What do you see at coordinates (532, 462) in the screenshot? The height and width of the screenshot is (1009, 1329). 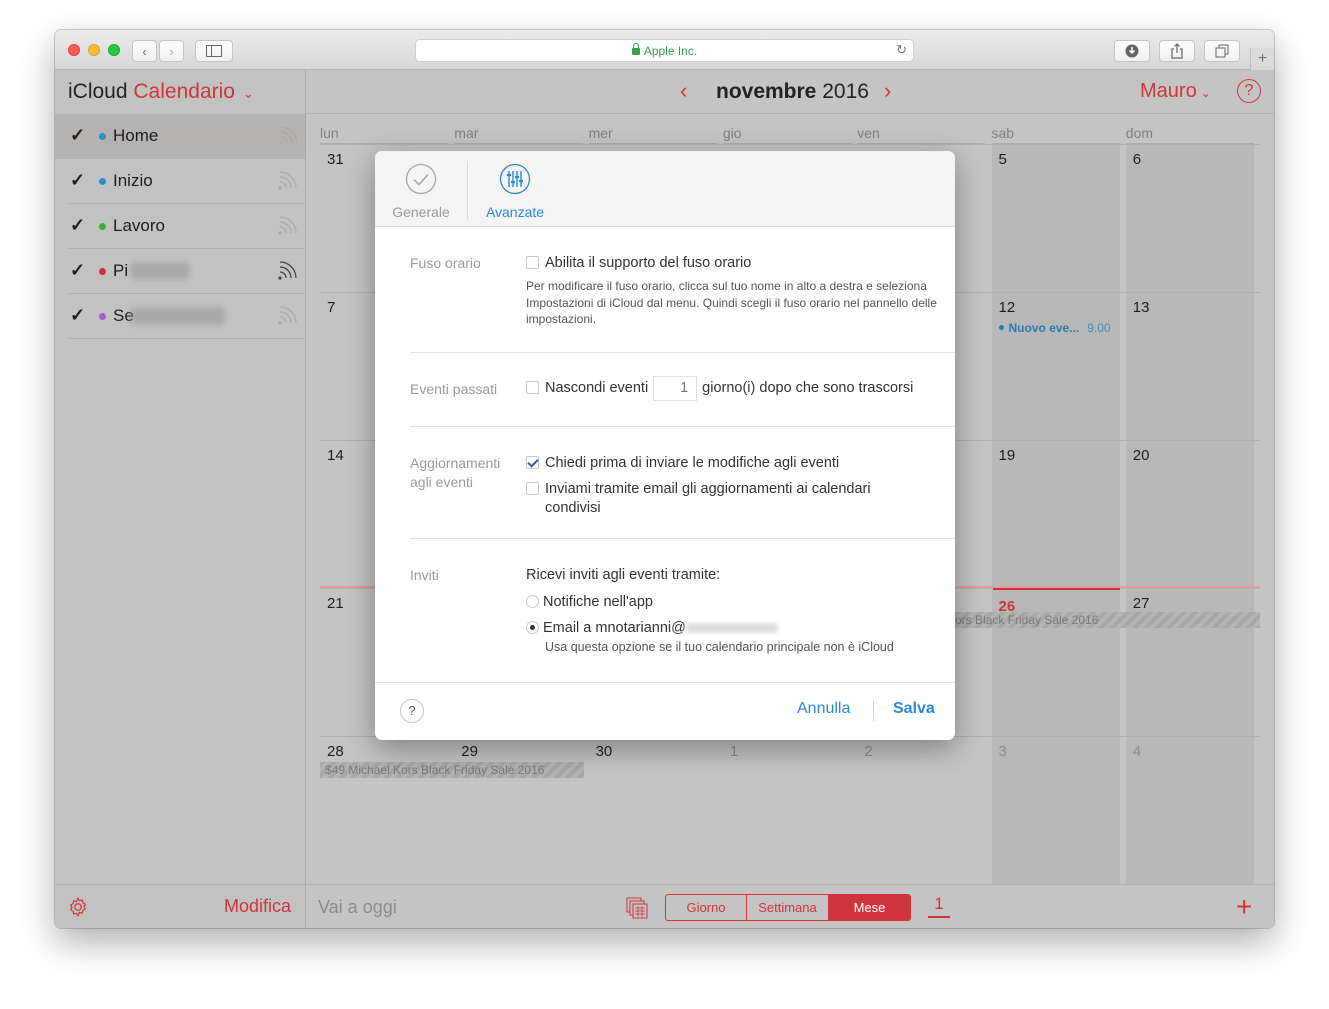 I see `ask-before-sending-checkbox` at bounding box center [532, 462].